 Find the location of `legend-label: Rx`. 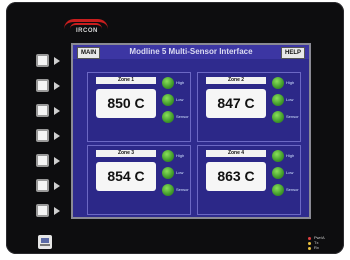

legend-label: Rx is located at coordinates (316, 247).